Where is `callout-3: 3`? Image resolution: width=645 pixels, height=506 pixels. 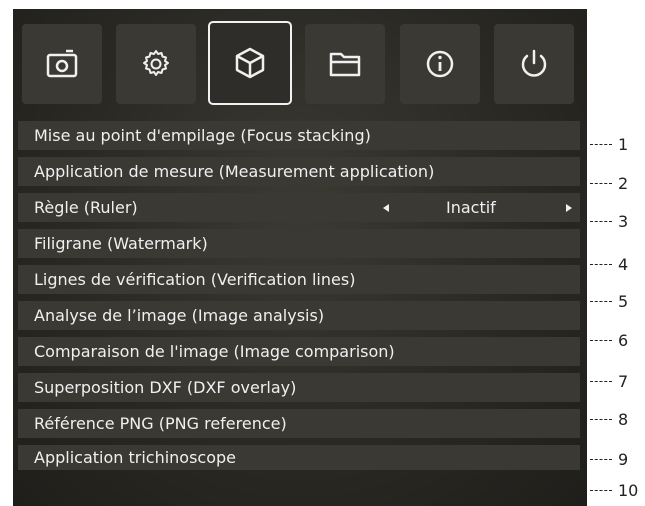
callout-3: 3 is located at coordinates (616, 222).